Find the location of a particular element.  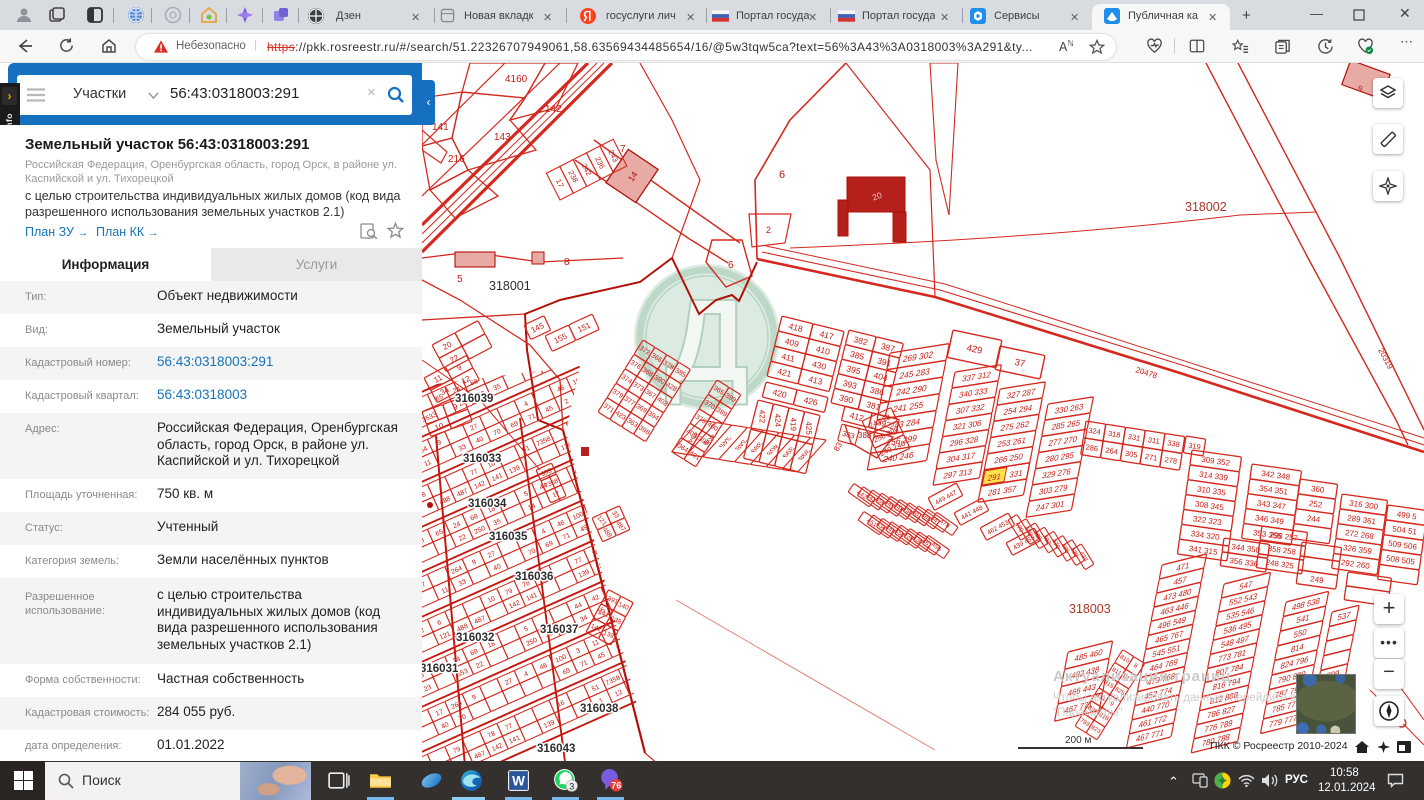

svg-text: 280 295 is located at coordinates (1059, 458).